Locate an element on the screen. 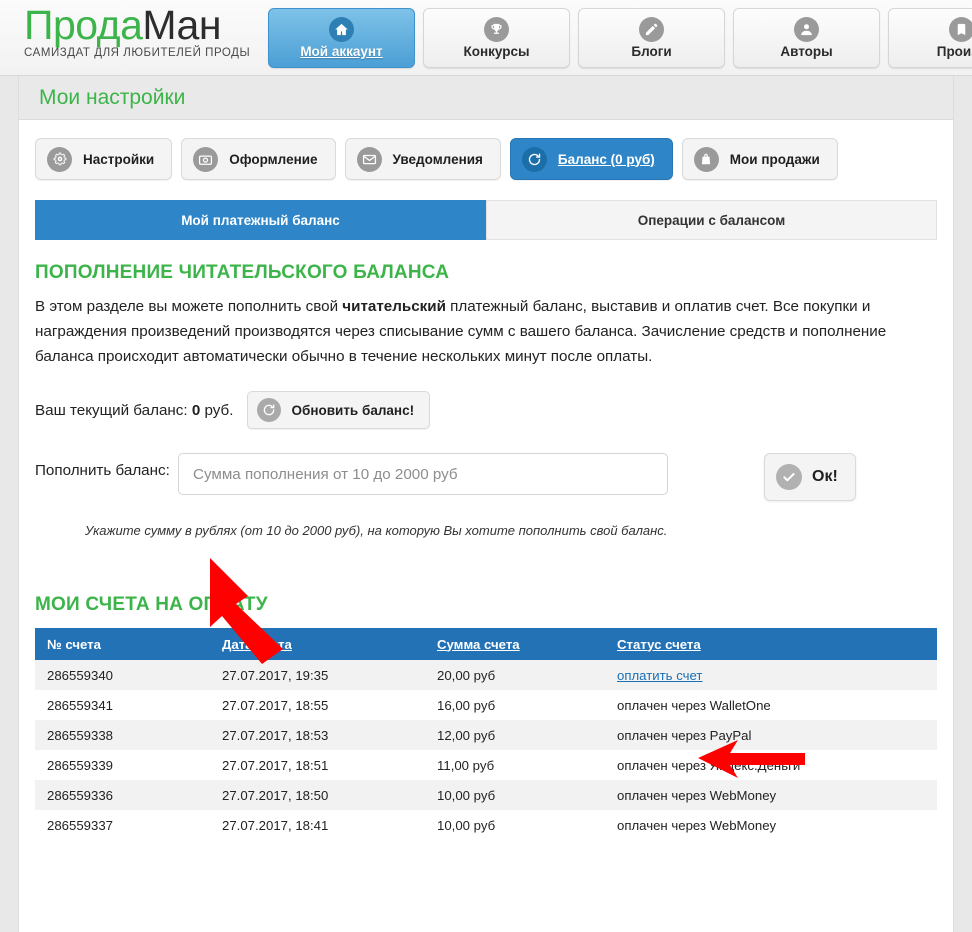 The height and width of the screenshot is (932, 972). nav-tab-authors: Авторы is located at coordinates (806, 38).